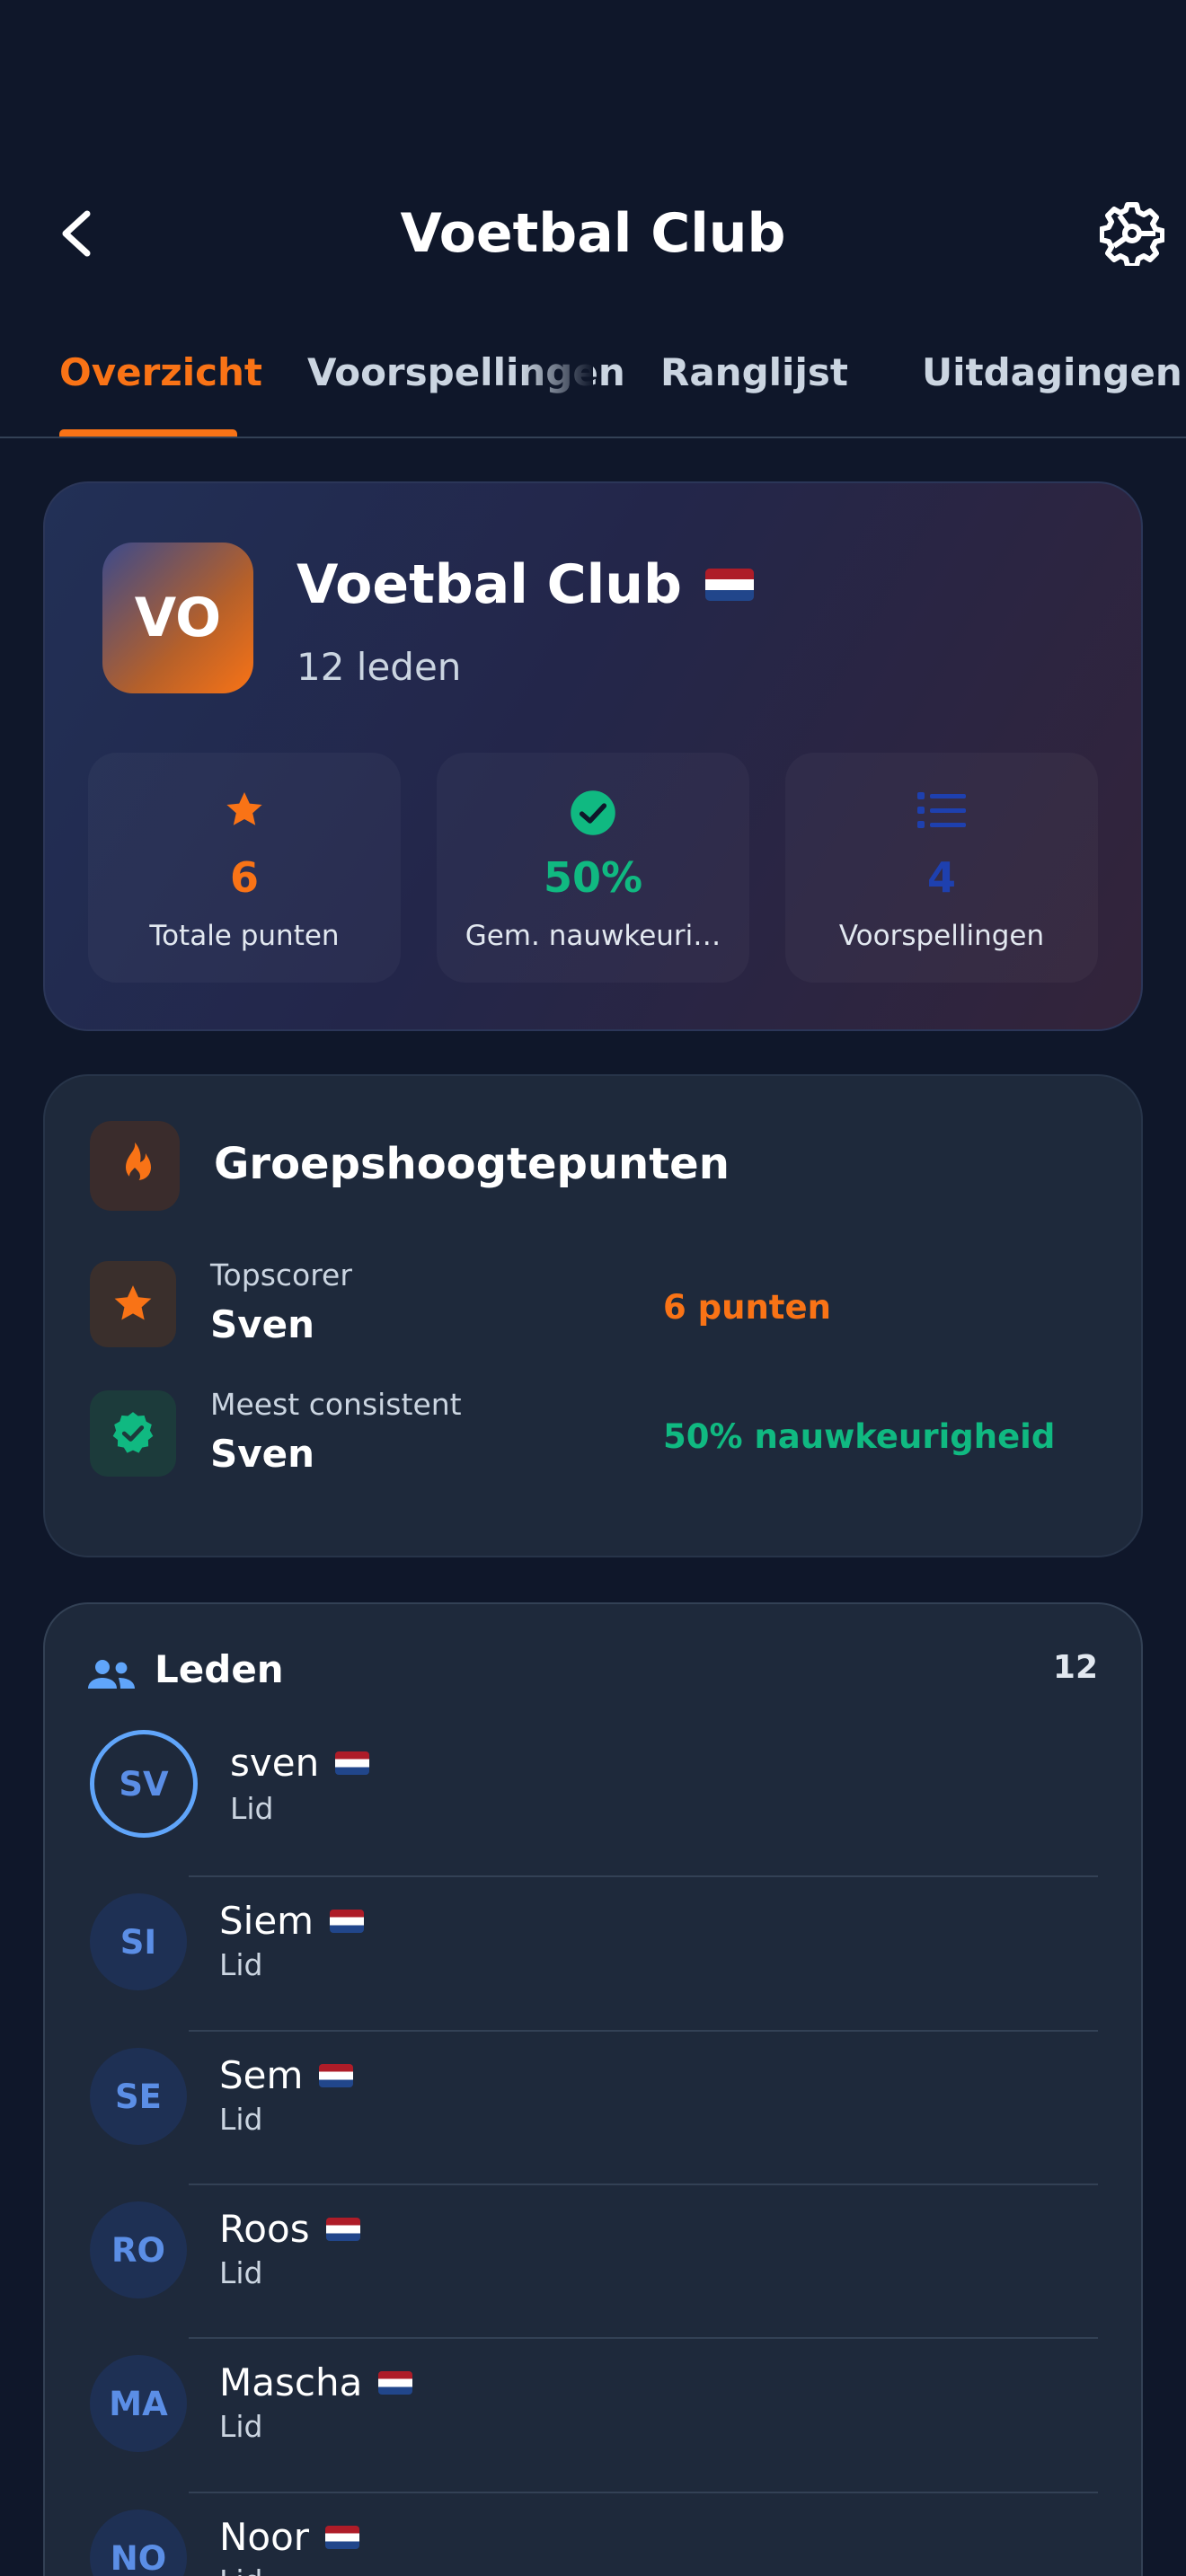  Describe the element at coordinates (859, 1436) in the screenshot. I see `highlight-value: 50% nauwkeurigheid` at that location.